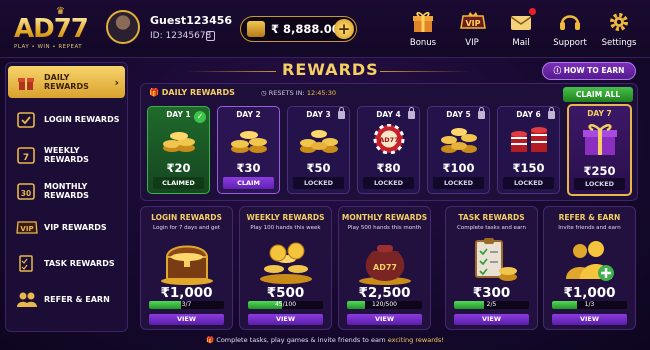  What do you see at coordinates (495, 259) in the screenshot?
I see `clipboard-icon` at bounding box center [495, 259].